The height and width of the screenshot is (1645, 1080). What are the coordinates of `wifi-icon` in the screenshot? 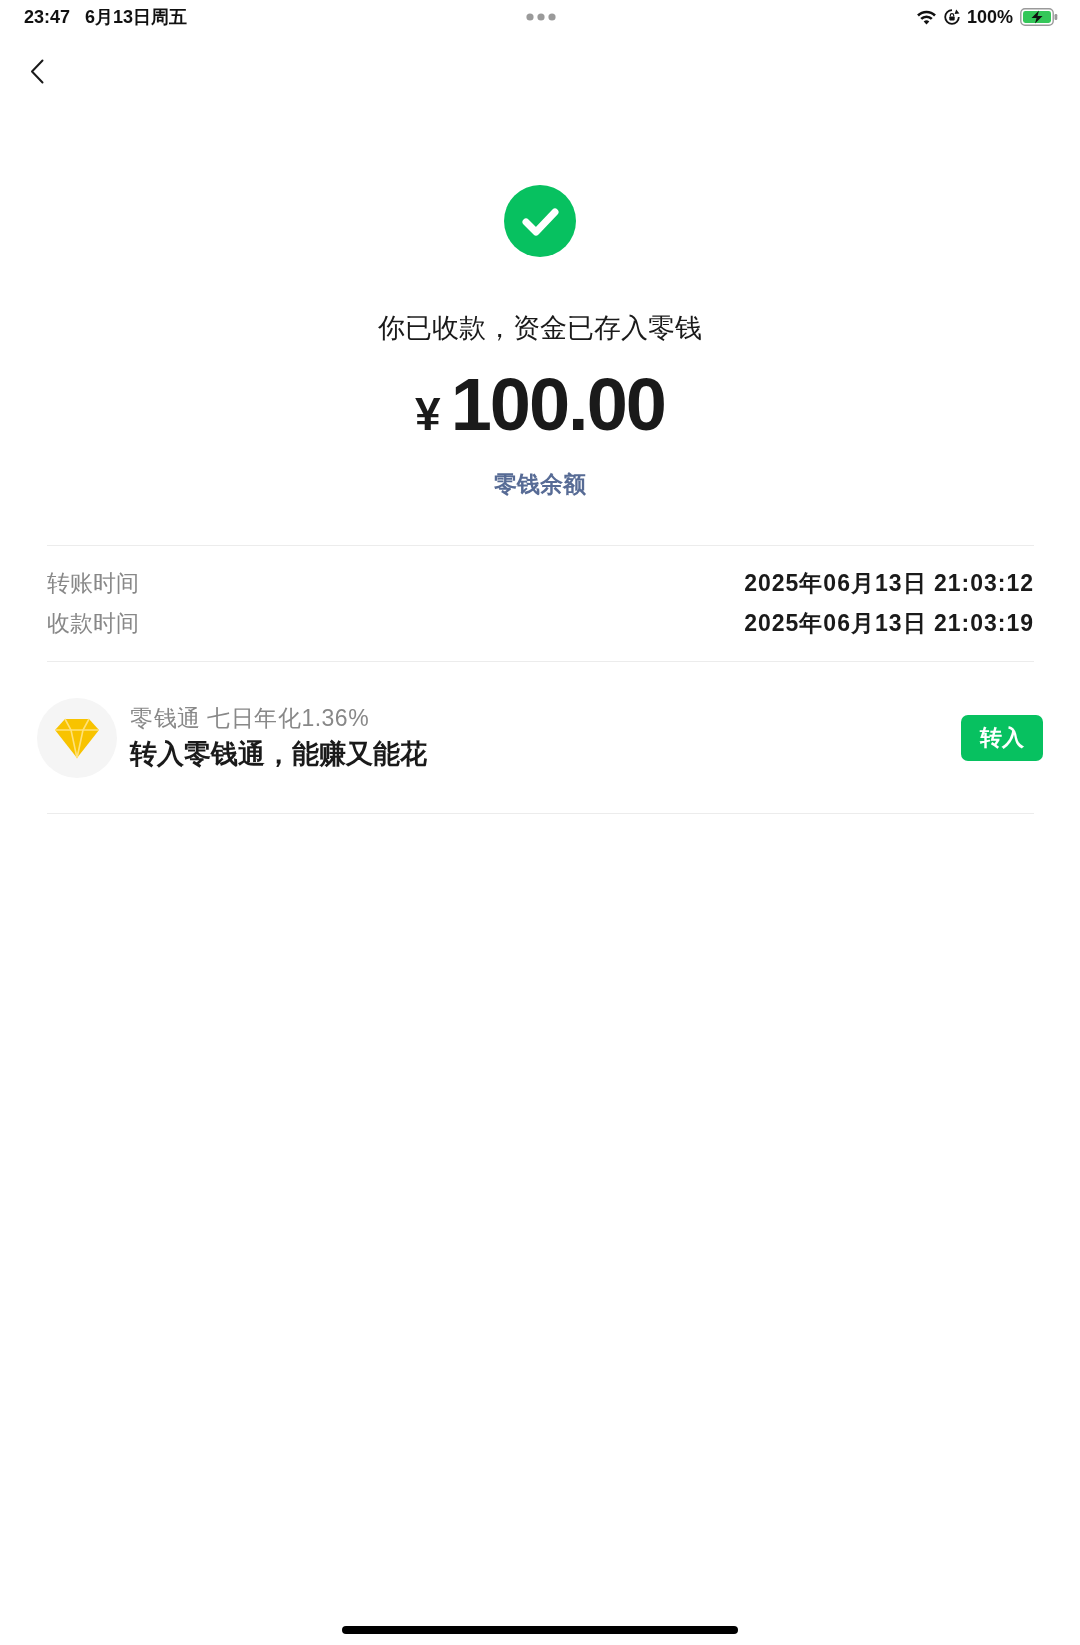 It's located at (926, 17).